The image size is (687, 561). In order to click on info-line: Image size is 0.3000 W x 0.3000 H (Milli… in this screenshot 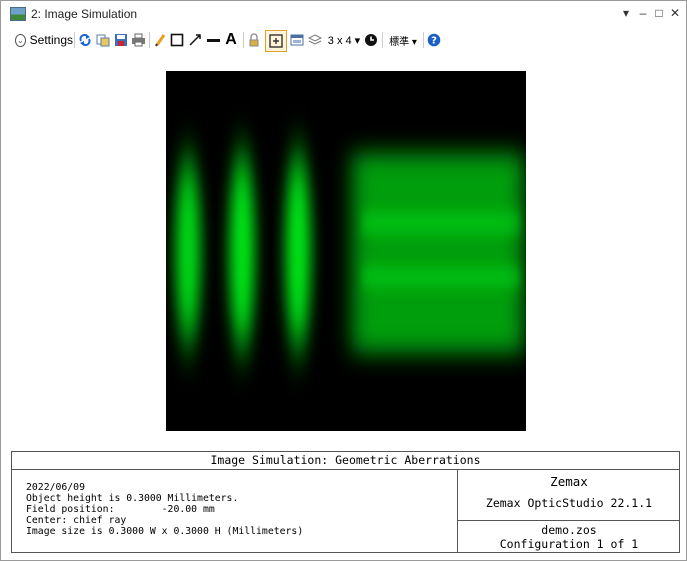, I will do `click(165, 531)`.